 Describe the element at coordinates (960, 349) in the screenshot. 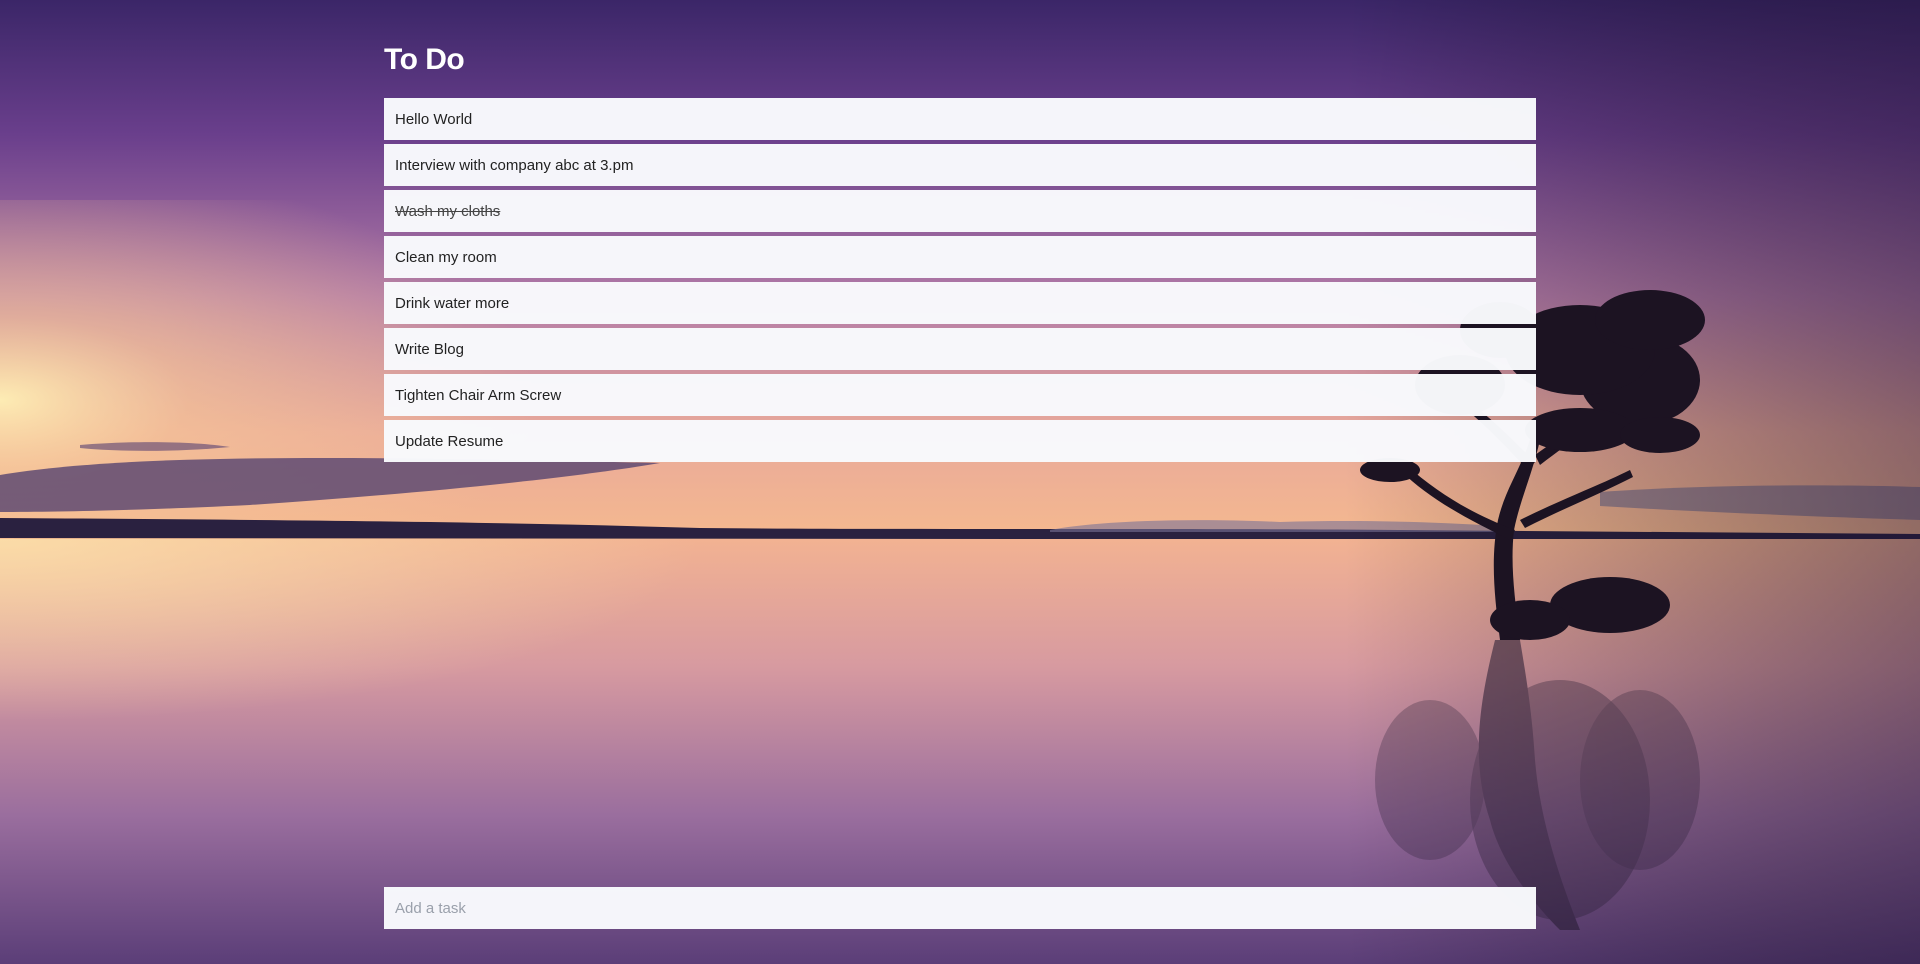

I see `task-item: Write Blog` at that location.